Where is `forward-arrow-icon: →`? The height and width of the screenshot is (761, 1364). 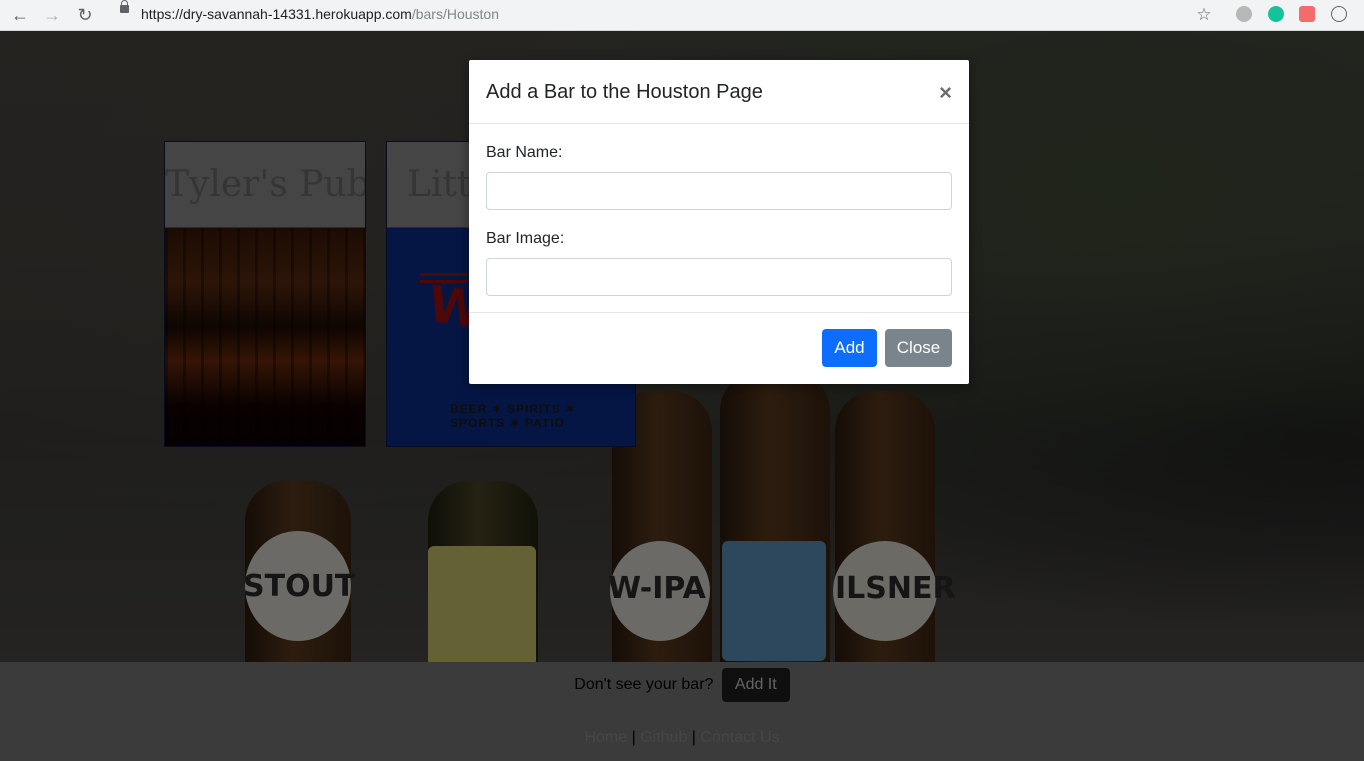 forward-arrow-icon: → is located at coordinates (52, 15).